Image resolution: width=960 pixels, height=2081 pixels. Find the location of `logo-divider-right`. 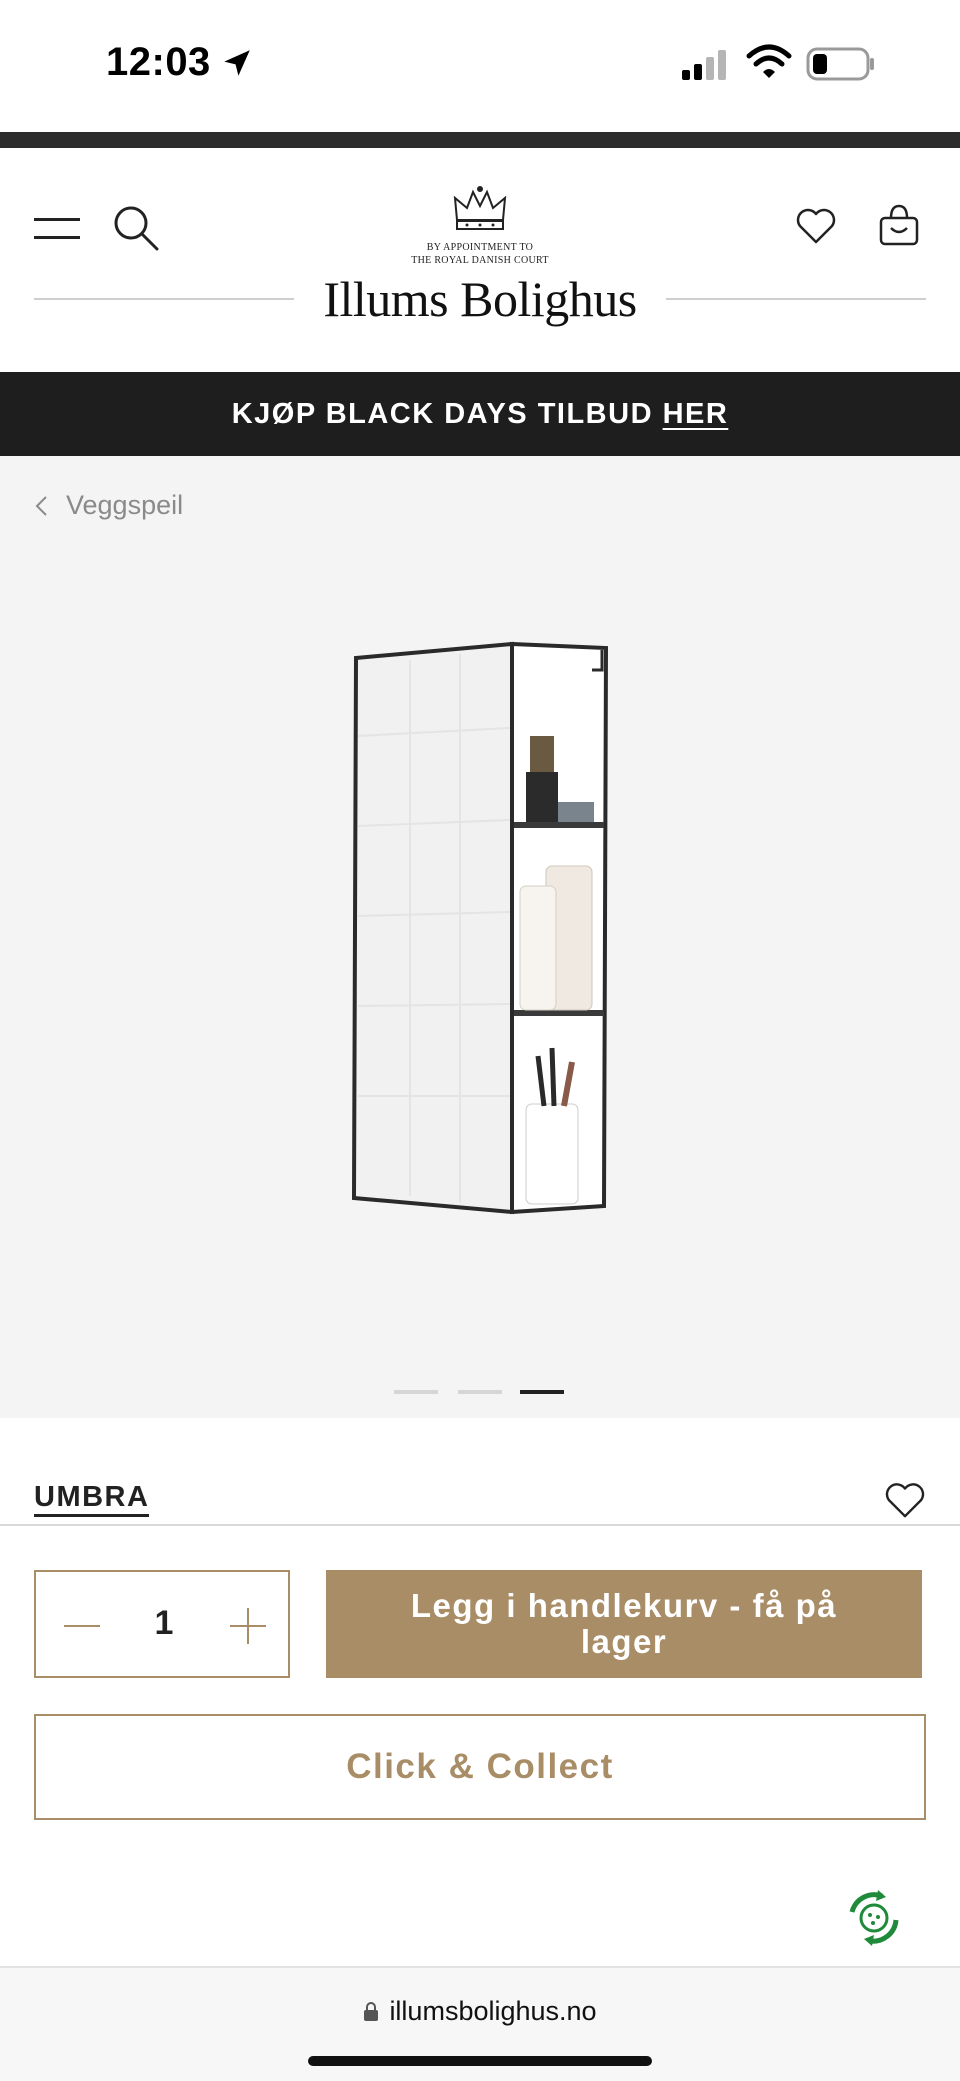

logo-divider-right is located at coordinates (796, 299).